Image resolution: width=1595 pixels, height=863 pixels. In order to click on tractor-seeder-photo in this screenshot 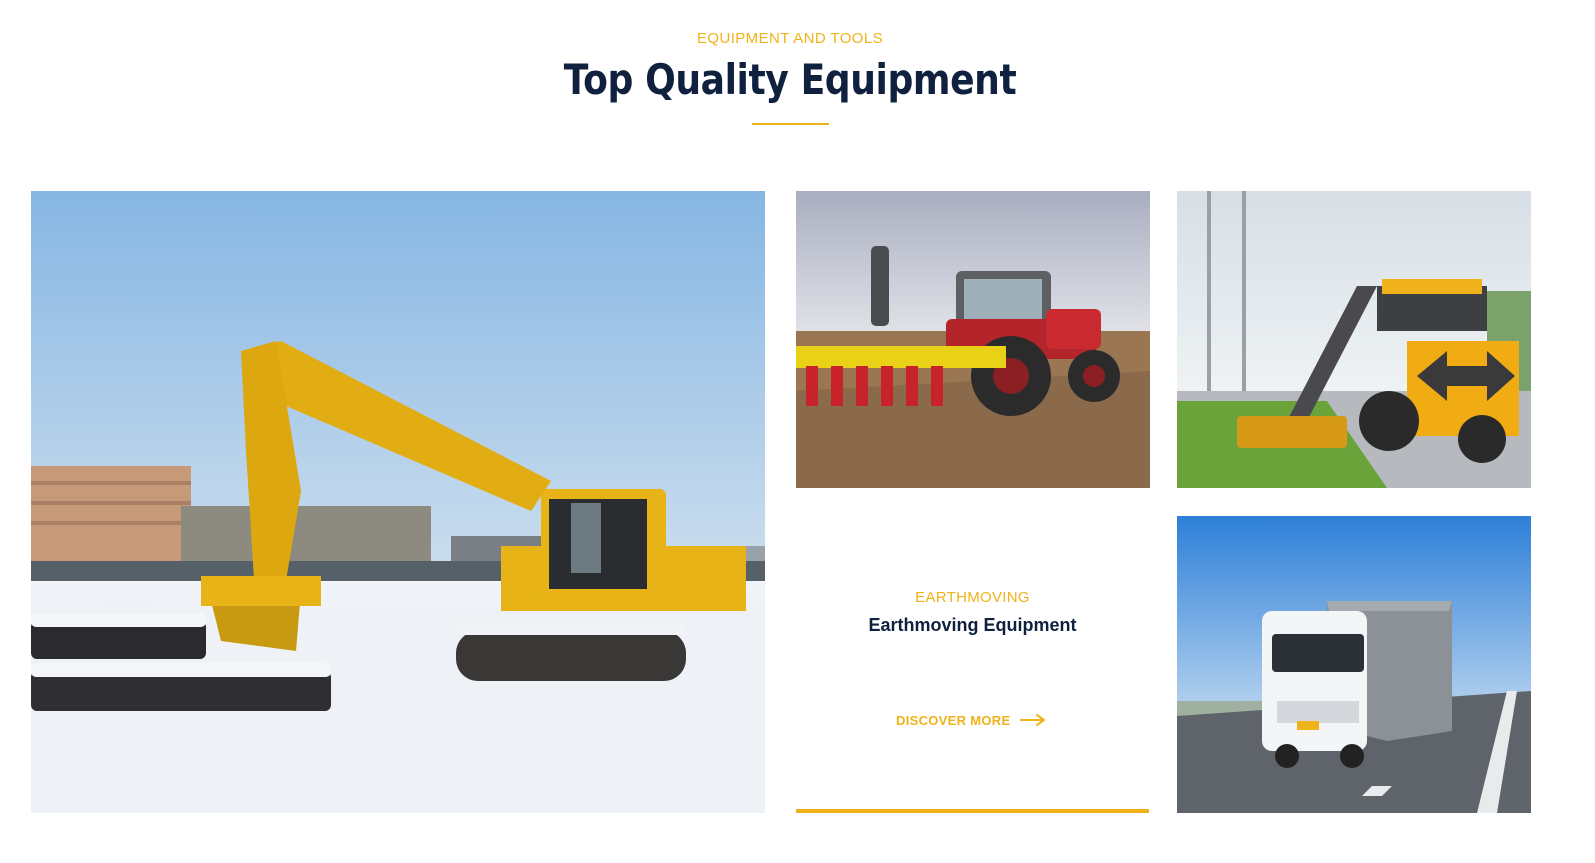, I will do `click(973, 339)`.